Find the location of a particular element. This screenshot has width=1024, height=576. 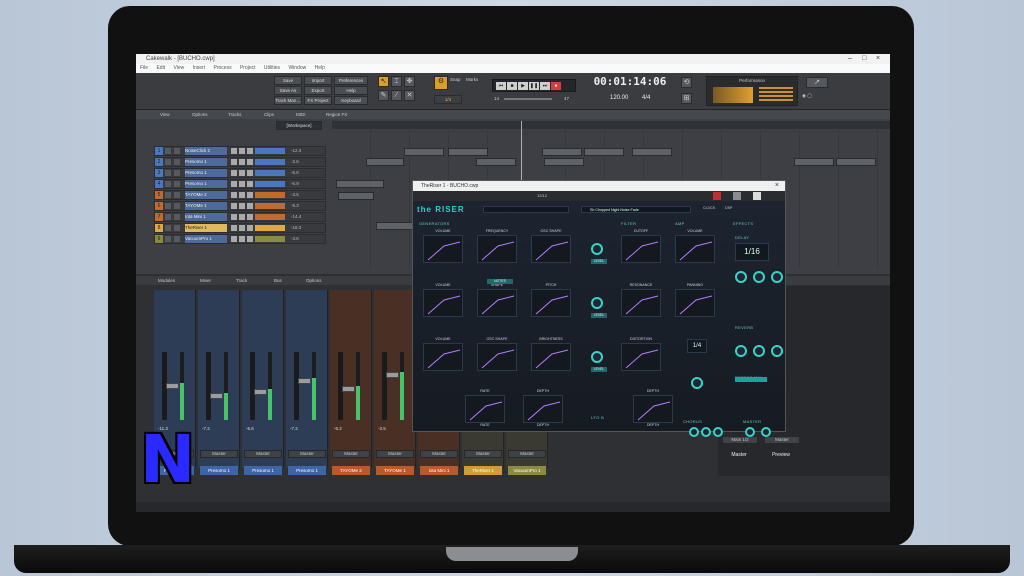

track-volume: -12.3 is located at coordinates (296, 151).